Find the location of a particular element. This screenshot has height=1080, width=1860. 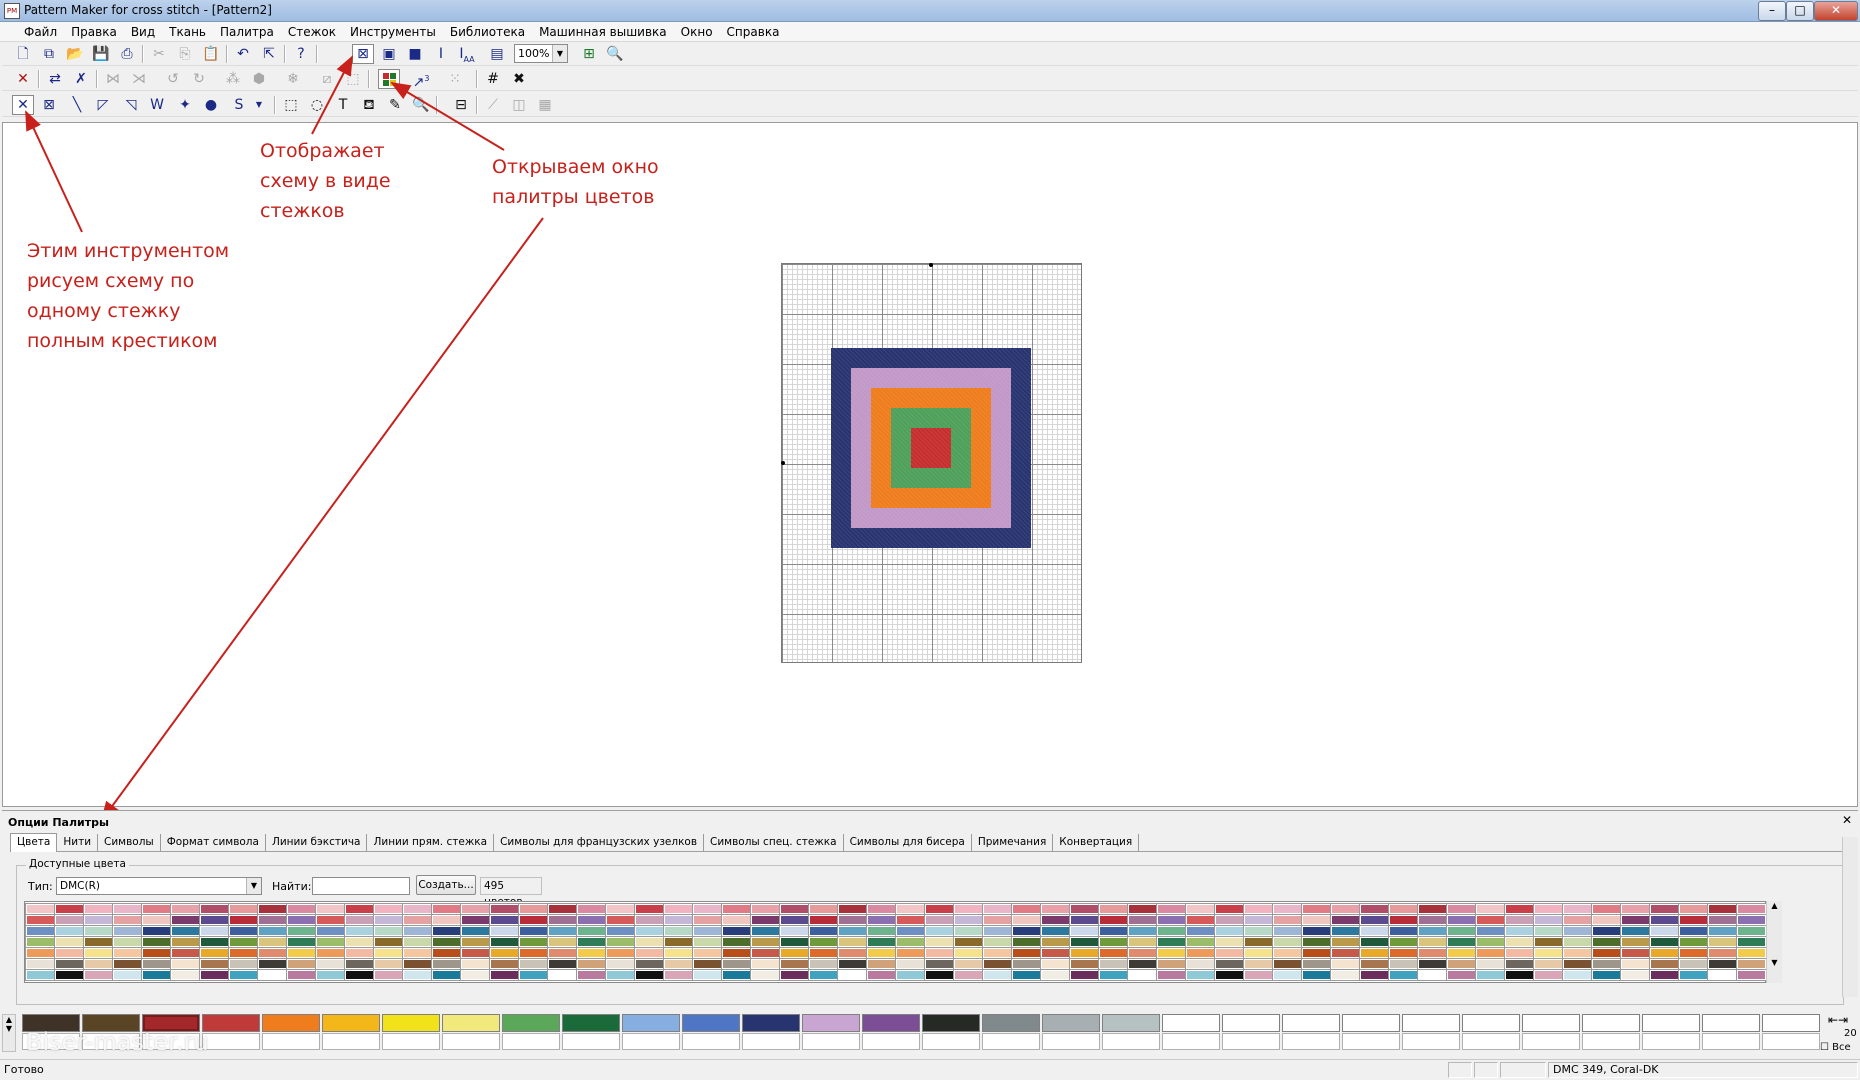

open-icon: 📂 is located at coordinates (75, 54).